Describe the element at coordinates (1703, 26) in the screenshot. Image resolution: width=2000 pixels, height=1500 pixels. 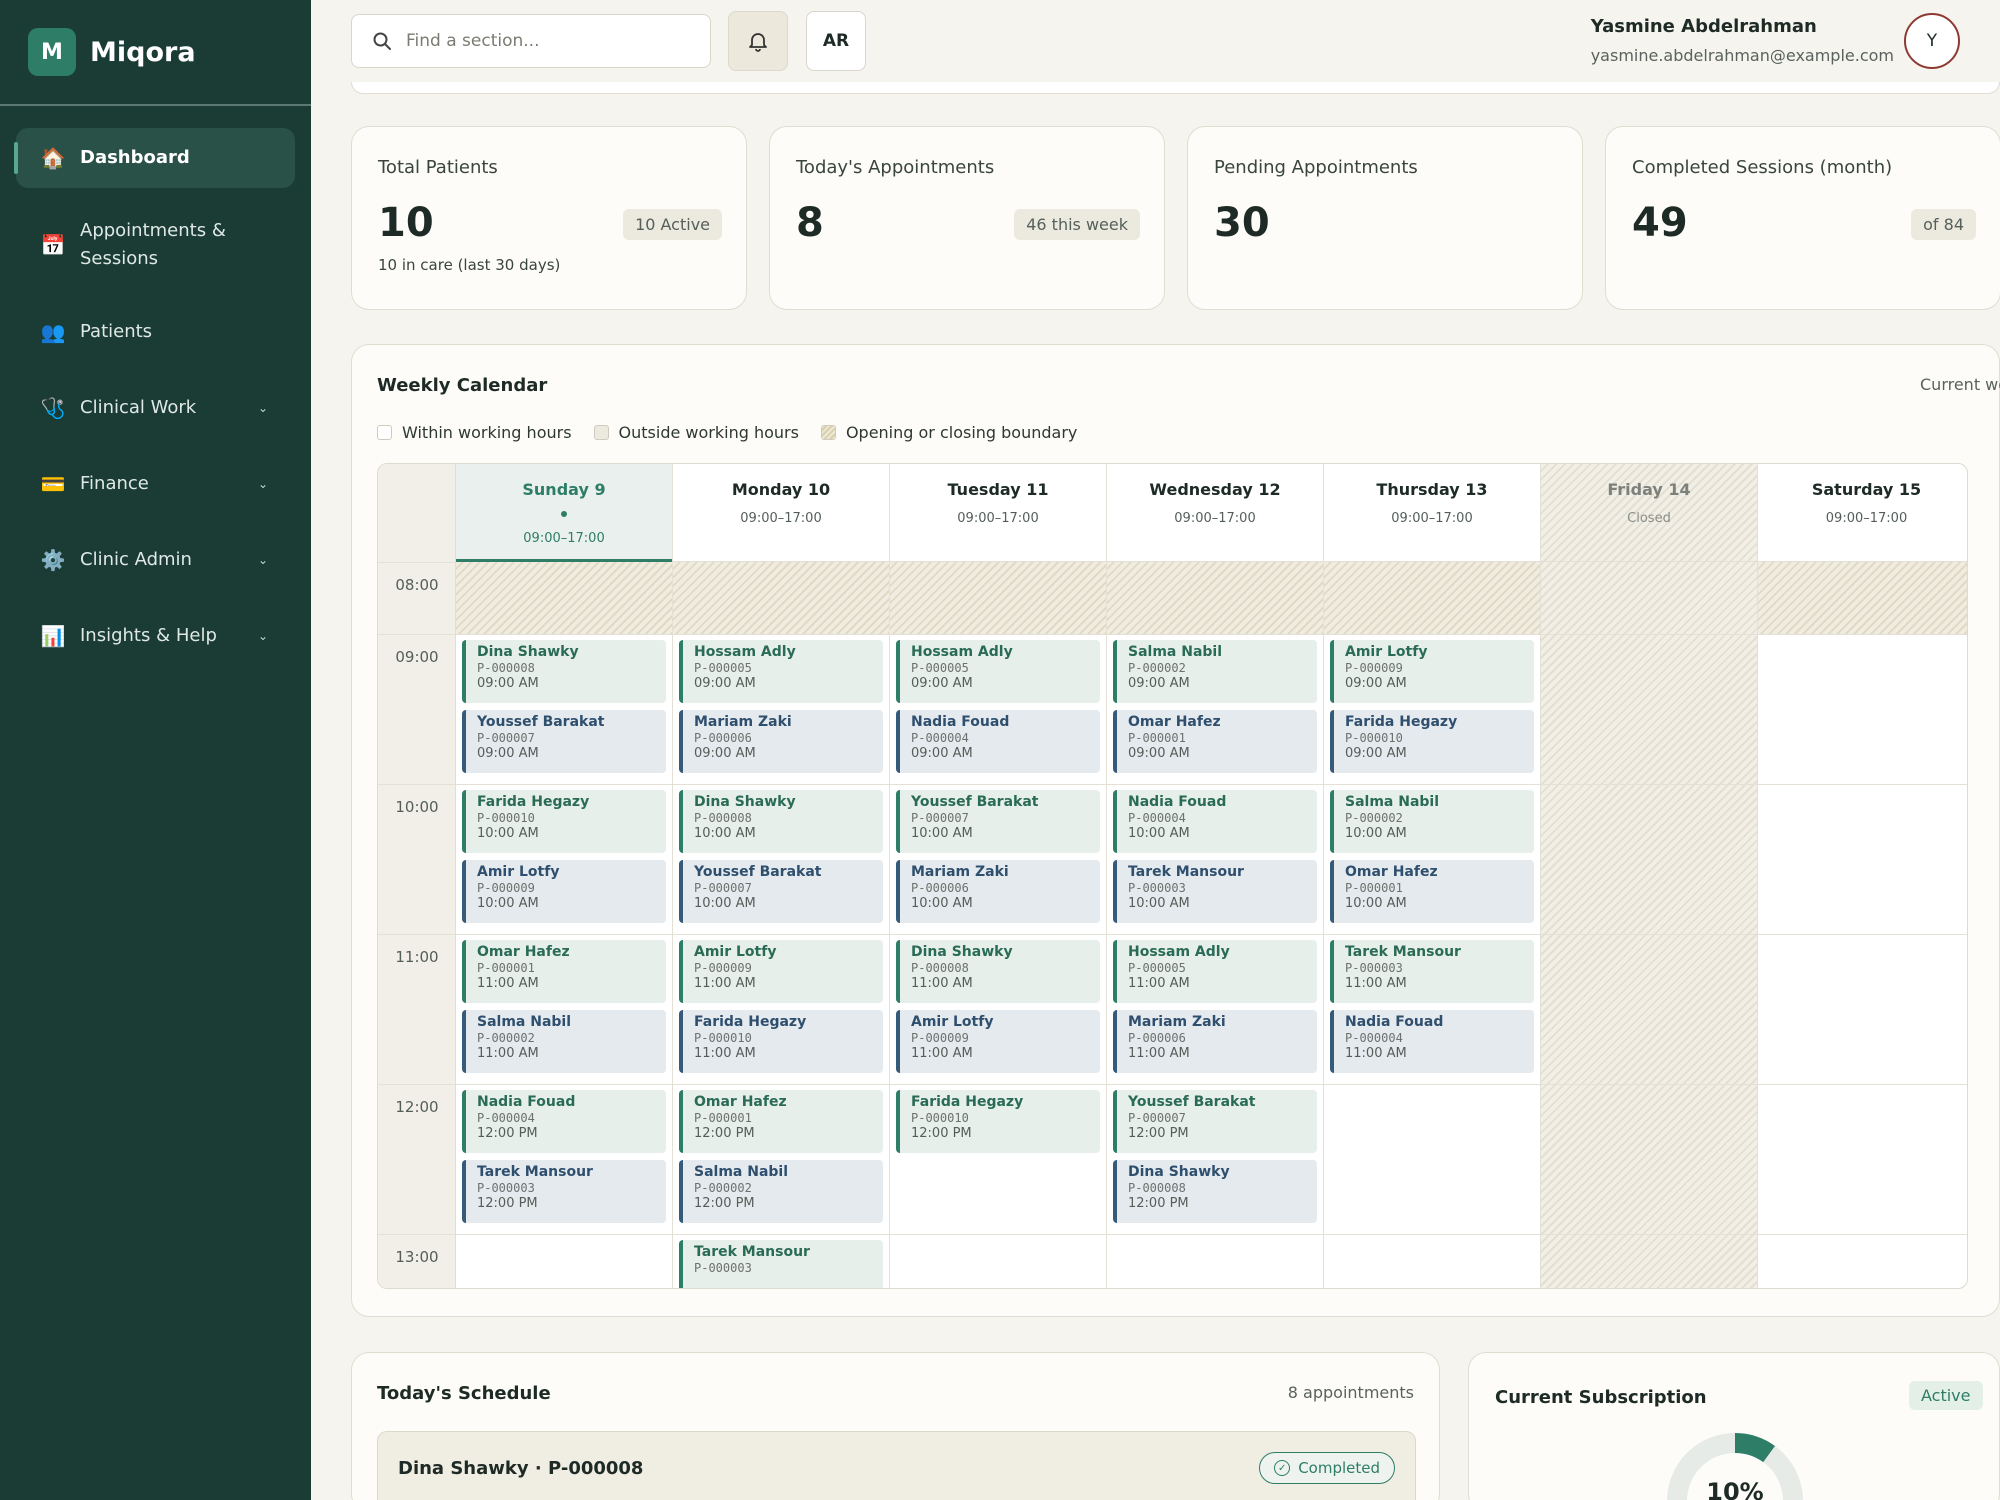
I see `user-name: Yasmine Abdelrahman` at that location.